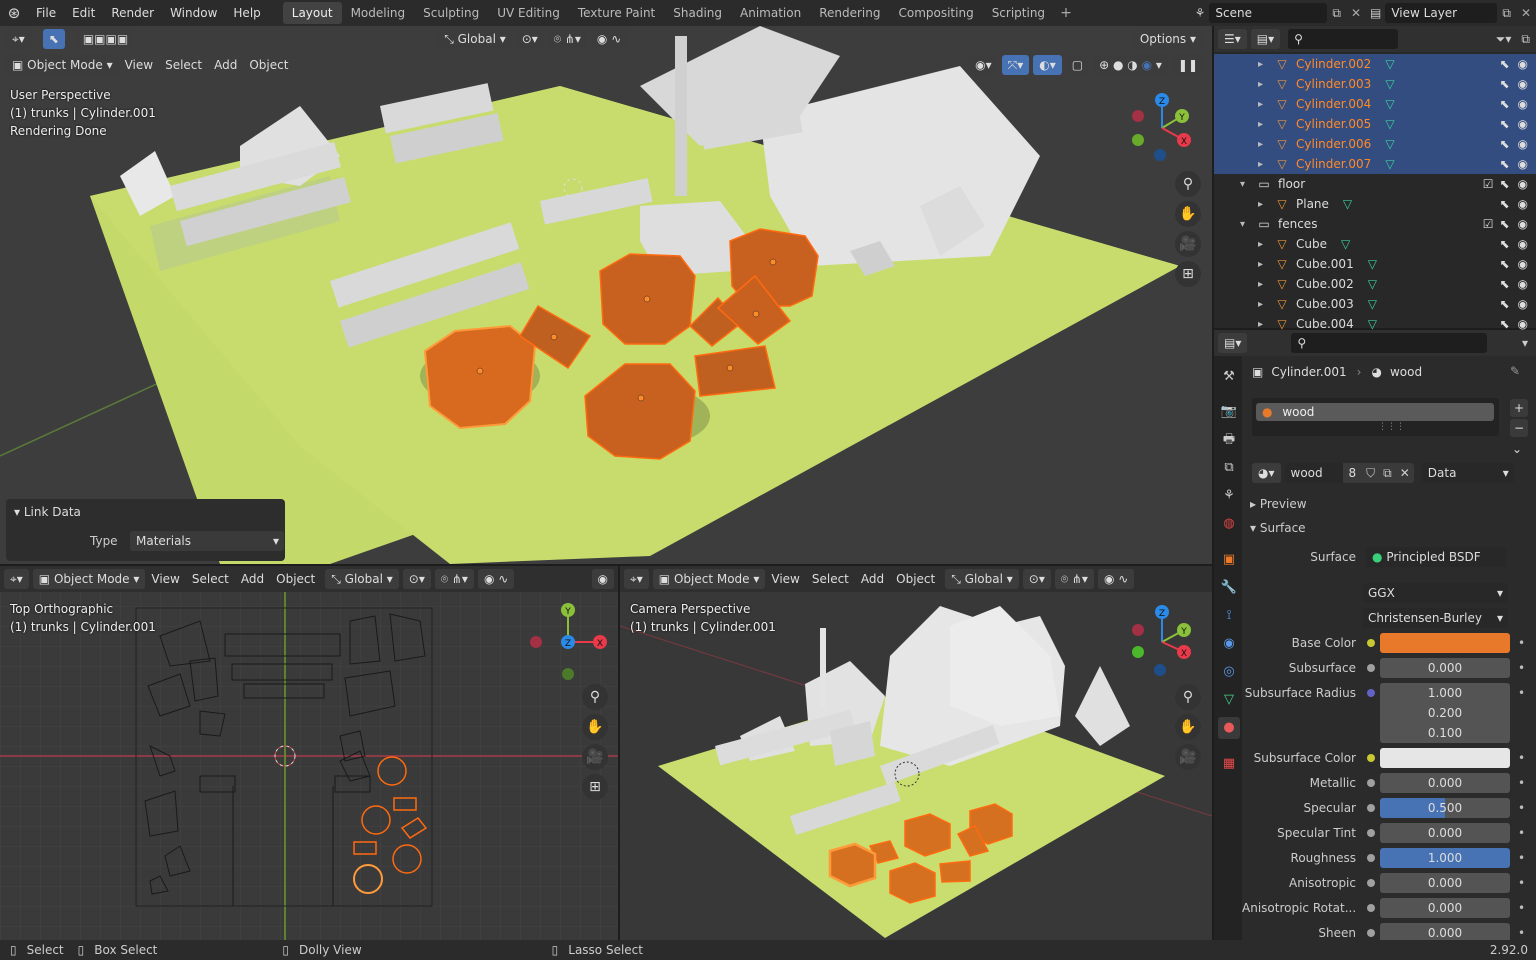  What do you see at coordinates (1526, 13) in the screenshot?
I see `delete-view-layer-icon: ✕` at bounding box center [1526, 13].